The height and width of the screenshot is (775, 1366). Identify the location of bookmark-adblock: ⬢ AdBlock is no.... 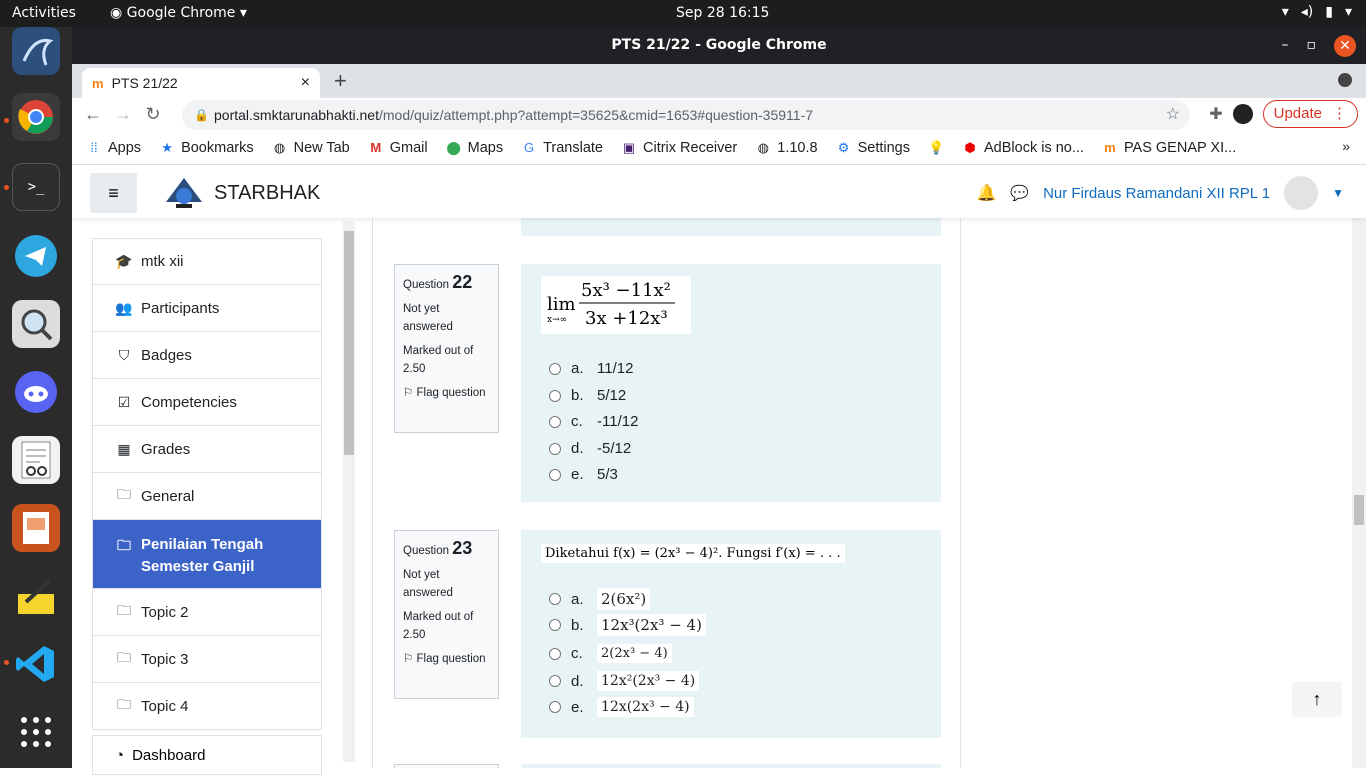
(1023, 148).